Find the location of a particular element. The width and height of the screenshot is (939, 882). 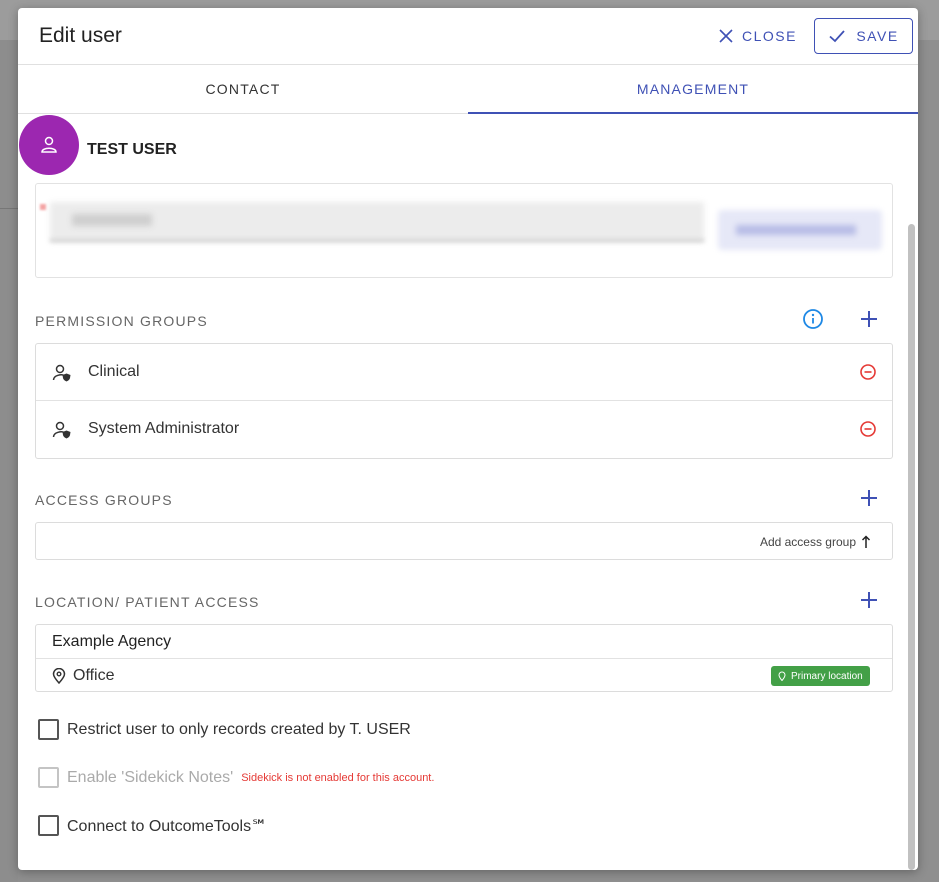

info-icon is located at coordinates (813, 319).